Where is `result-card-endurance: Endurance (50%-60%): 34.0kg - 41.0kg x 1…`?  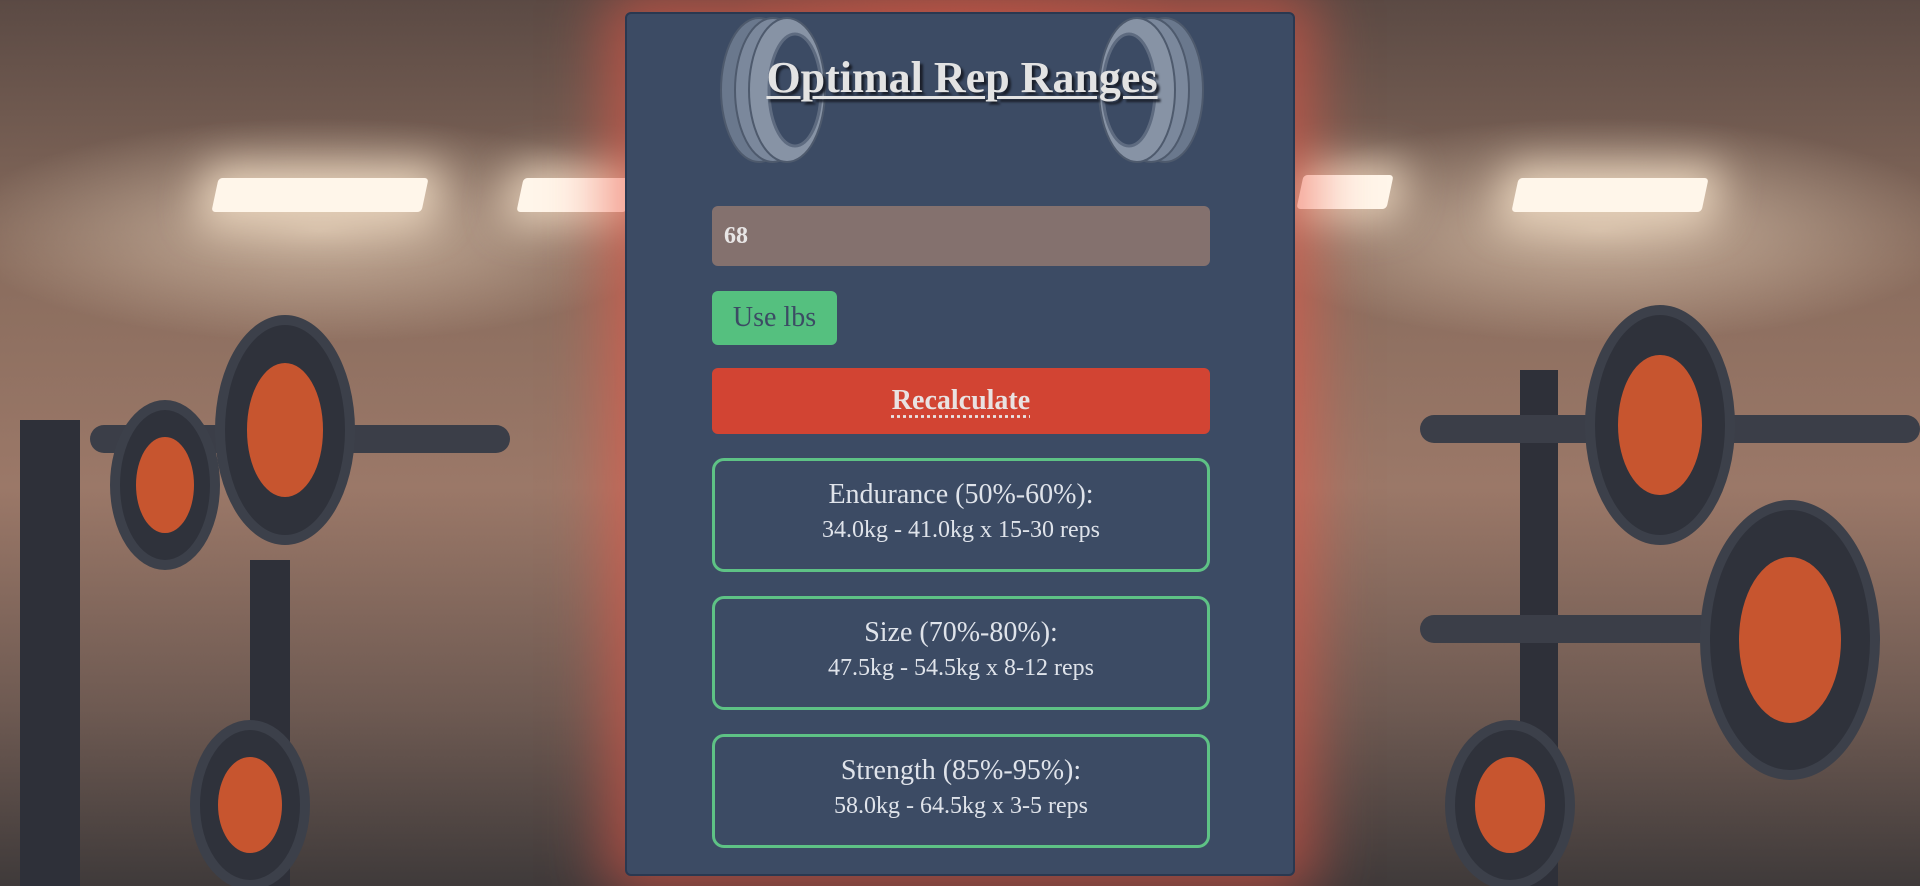 result-card-endurance: Endurance (50%-60%): 34.0kg - 41.0kg x 1… is located at coordinates (961, 515).